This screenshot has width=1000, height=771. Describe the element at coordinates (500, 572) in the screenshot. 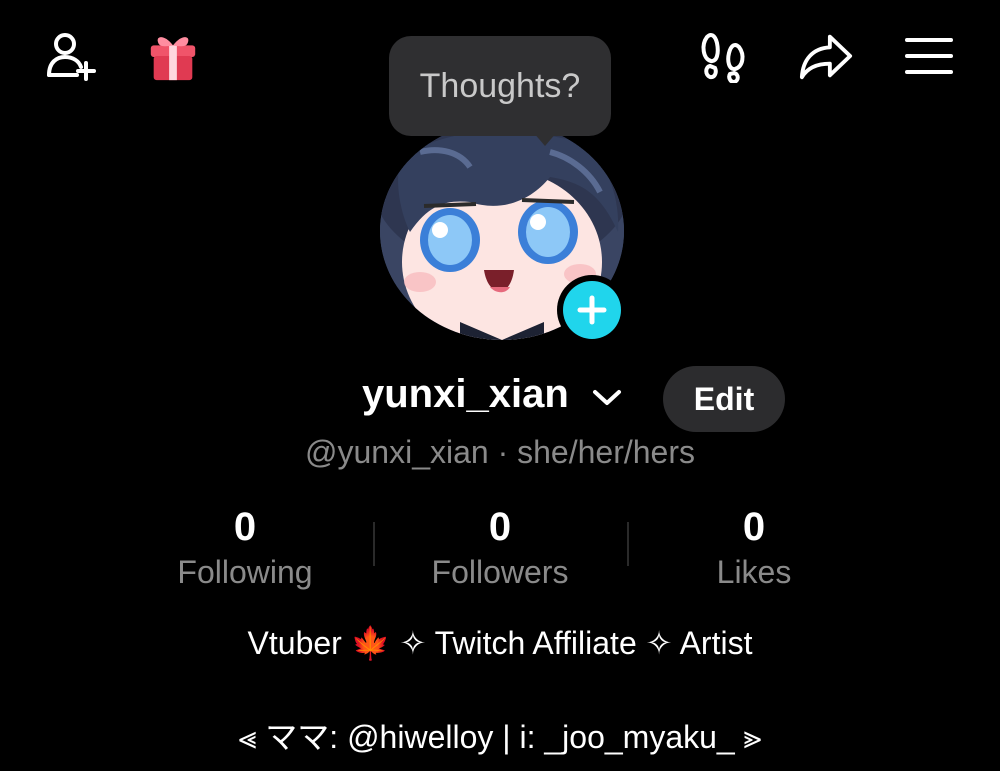

I see `followers-label: Followers` at that location.